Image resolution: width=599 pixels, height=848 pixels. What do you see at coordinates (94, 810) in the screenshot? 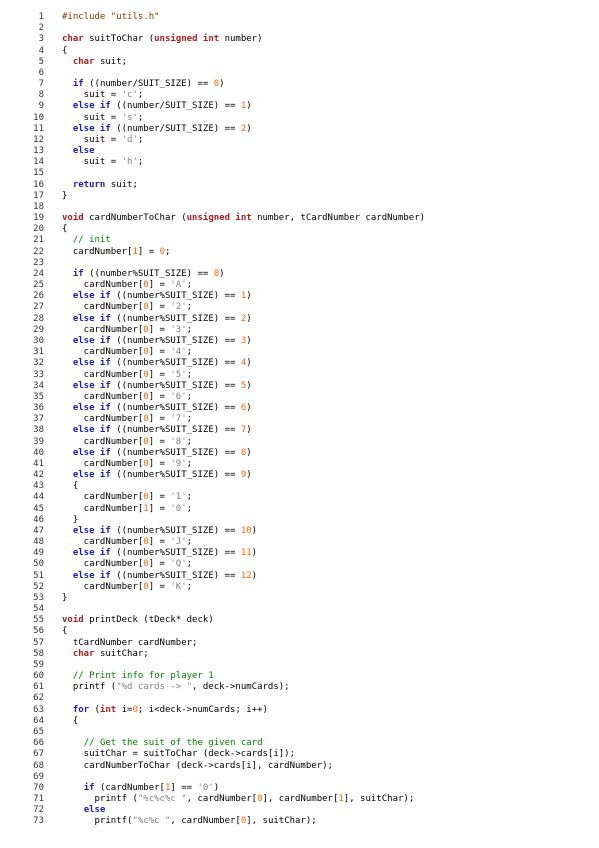
I see `code-token: else` at bounding box center [94, 810].